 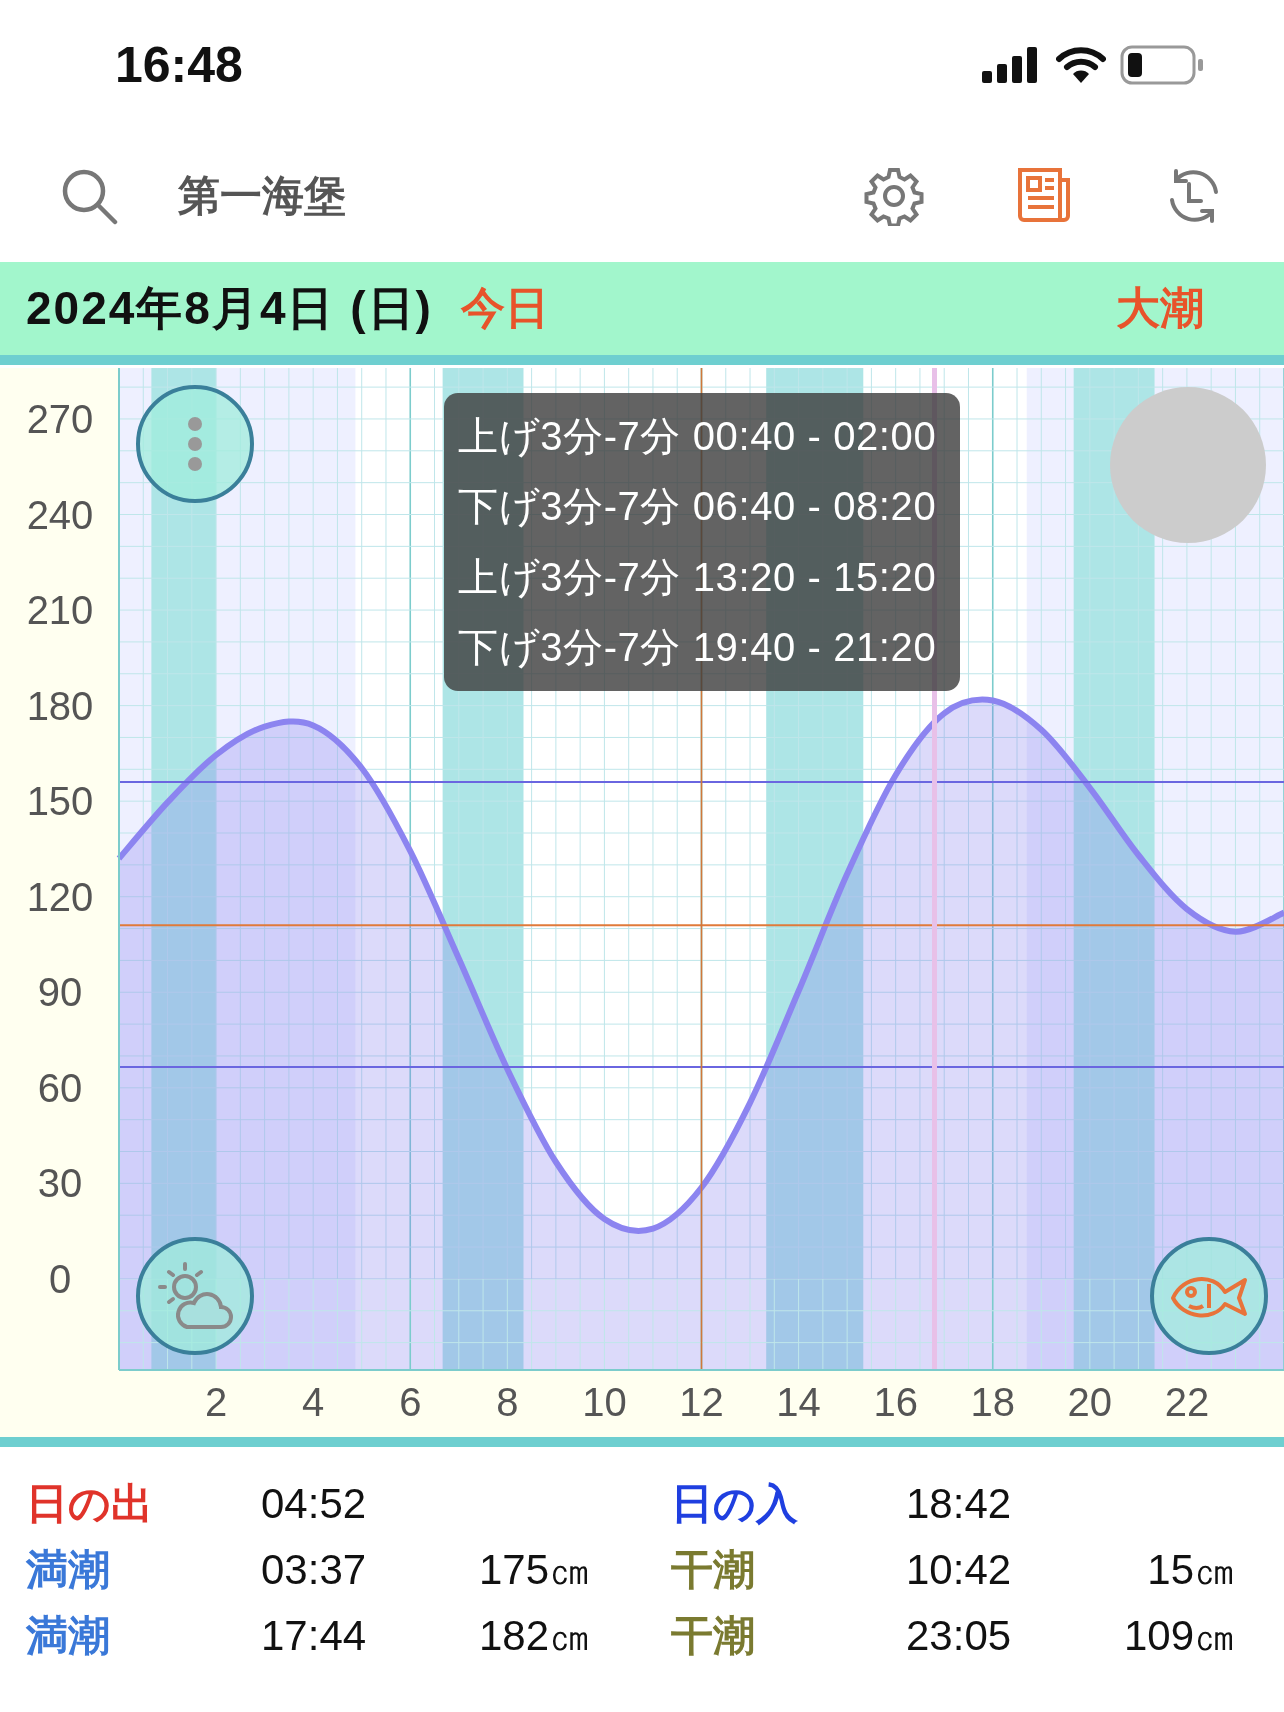 What do you see at coordinates (1179, 1636) in the screenshot?
I see `tide-height: 109㎝` at bounding box center [1179, 1636].